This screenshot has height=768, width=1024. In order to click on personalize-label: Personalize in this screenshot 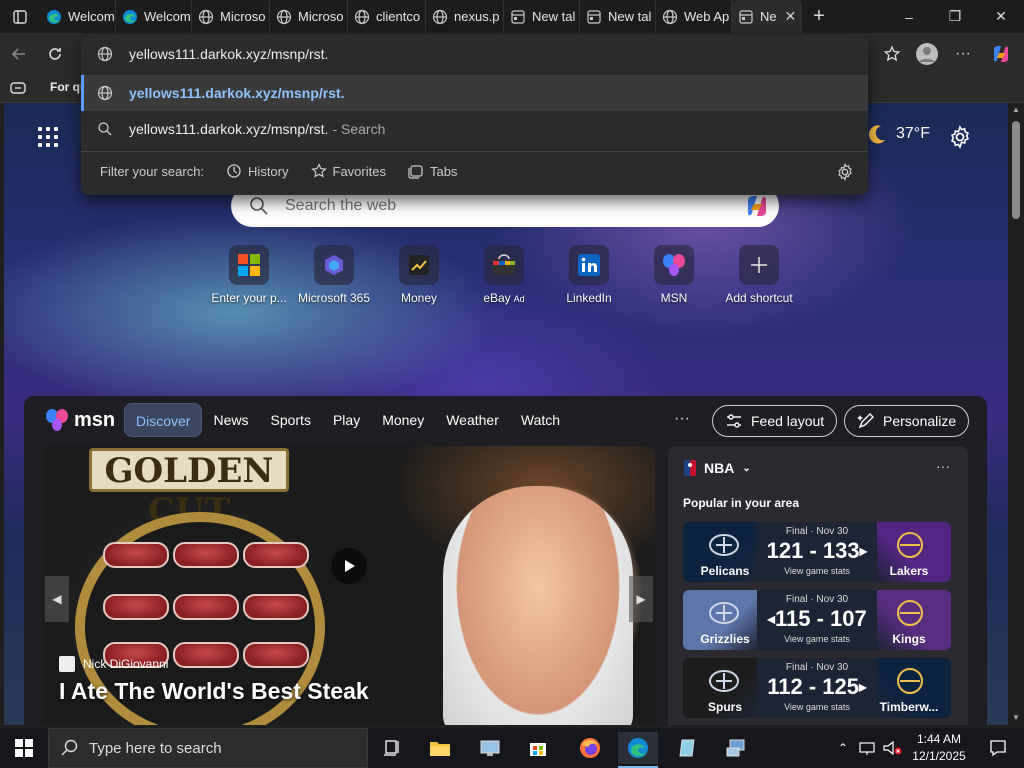, I will do `click(920, 421)`.